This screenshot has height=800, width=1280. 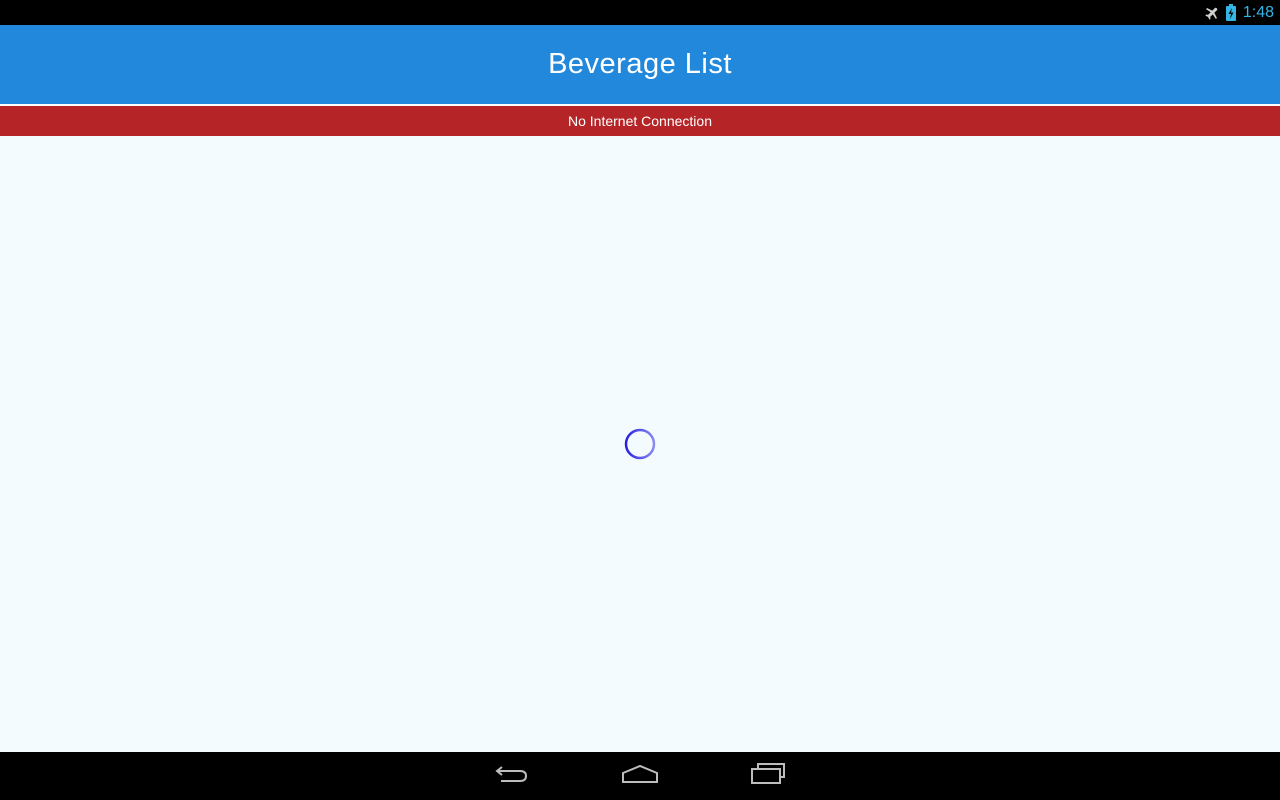 I want to click on back-icon, so click(x=512, y=776).